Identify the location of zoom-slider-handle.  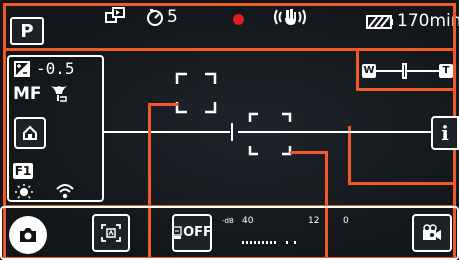
(404, 71).